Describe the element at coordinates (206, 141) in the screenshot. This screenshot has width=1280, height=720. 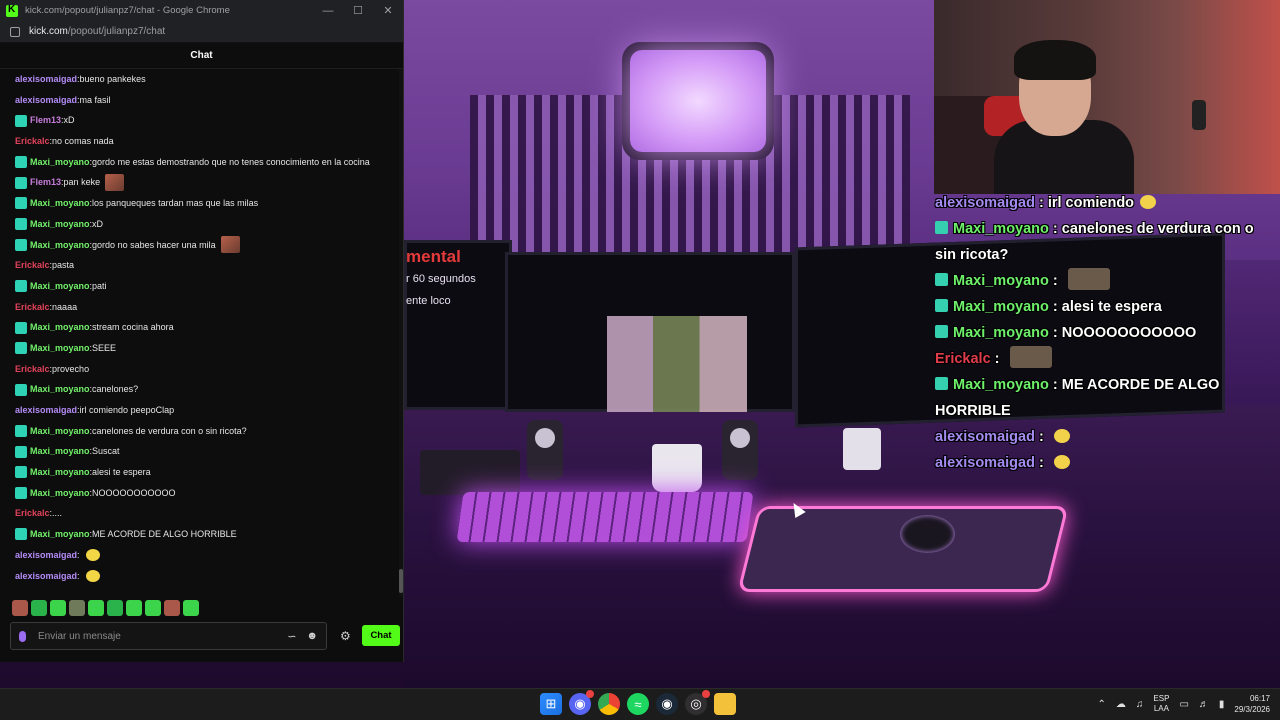
I see `chat-message: Erickalc: no comas nada` at that location.